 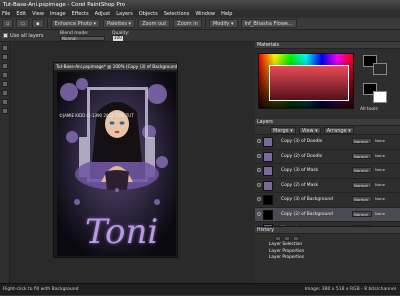 What do you see at coordinates (177, 14) in the screenshot?
I see `menu-selections: Selections` at bounding box center [177, 14].